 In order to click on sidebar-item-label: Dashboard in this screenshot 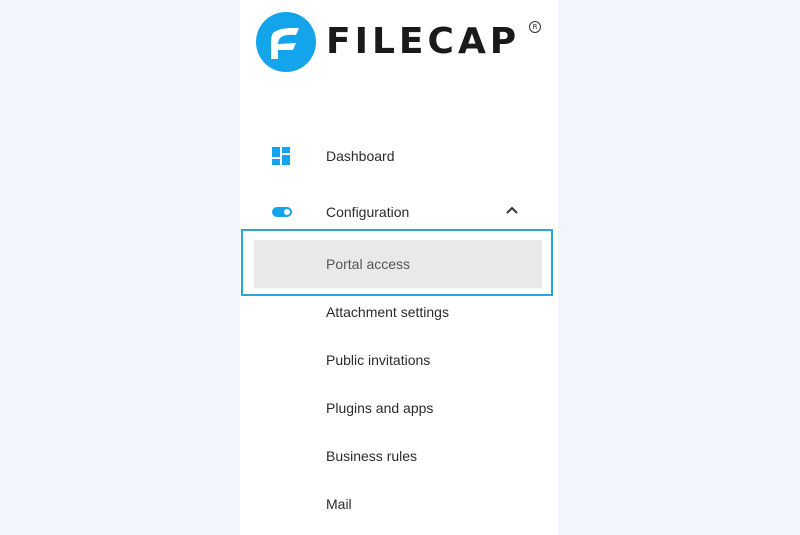, I will do `click(360, 156)`.